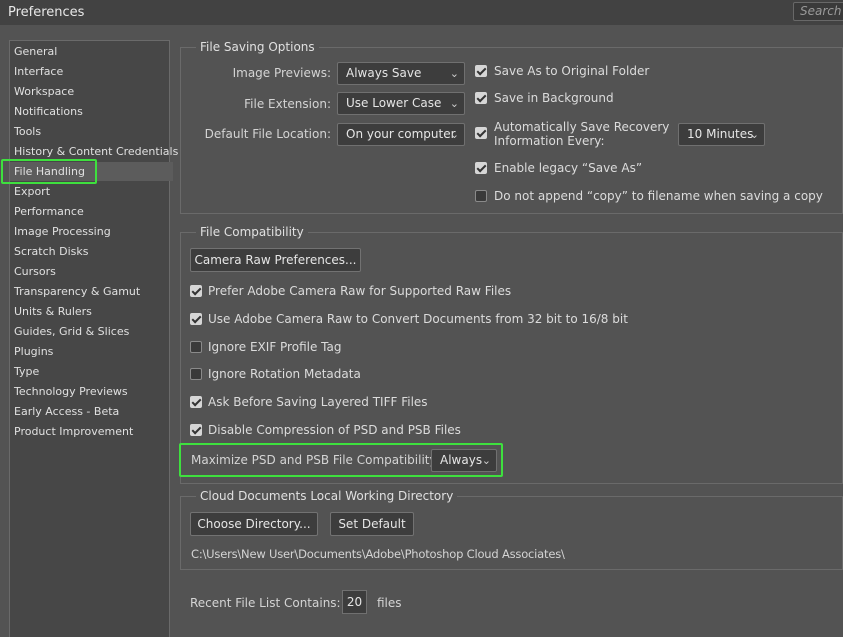 The image size is (843, 637). I want to click on sidebar-item-plugins: Plugins, so click(92, 351).